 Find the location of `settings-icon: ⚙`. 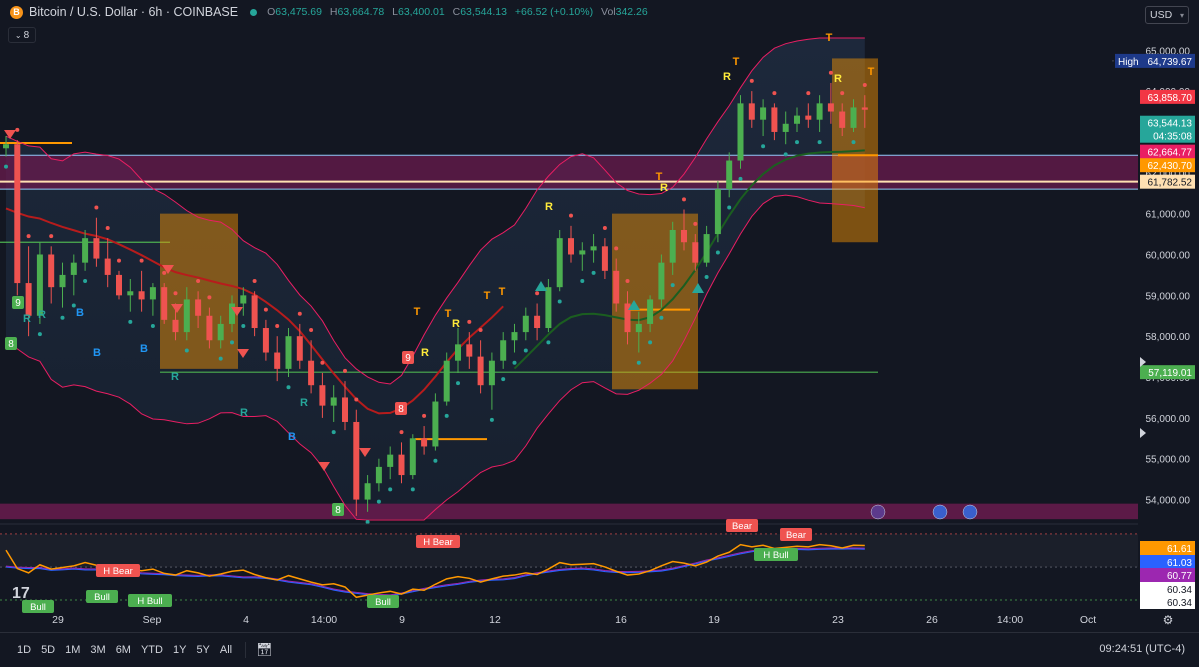

settings-icon: ⚙ is located at coordinates (1168, 620).